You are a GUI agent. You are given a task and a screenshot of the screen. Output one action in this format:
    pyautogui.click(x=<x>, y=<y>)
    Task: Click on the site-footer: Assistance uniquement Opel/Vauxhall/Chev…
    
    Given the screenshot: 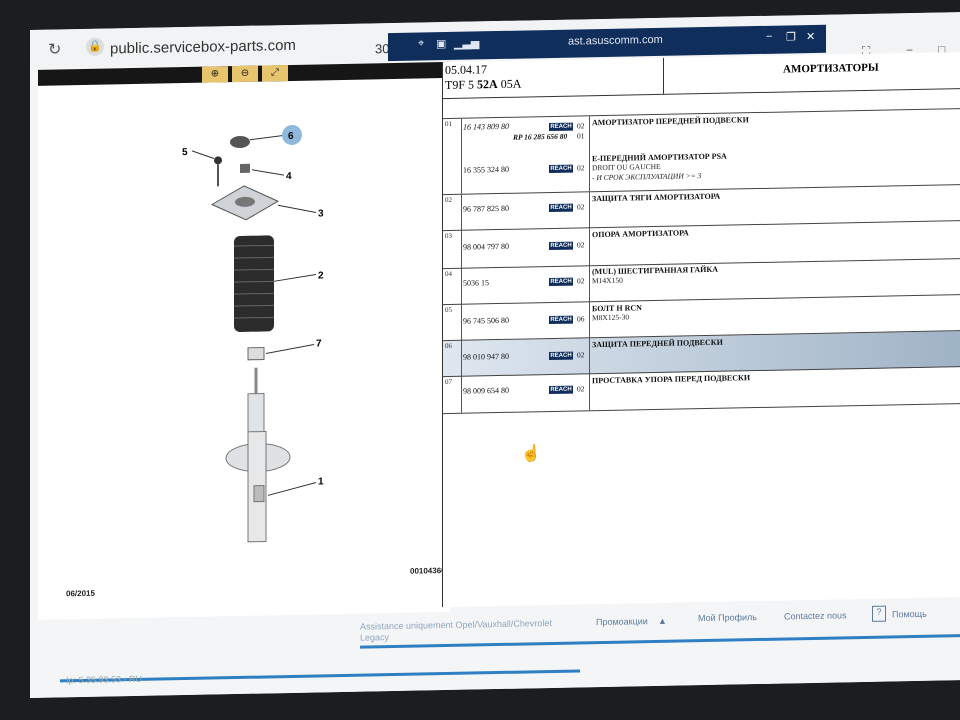 What is the action you would take?
    pyautogui.click(x=495, y=651)
    